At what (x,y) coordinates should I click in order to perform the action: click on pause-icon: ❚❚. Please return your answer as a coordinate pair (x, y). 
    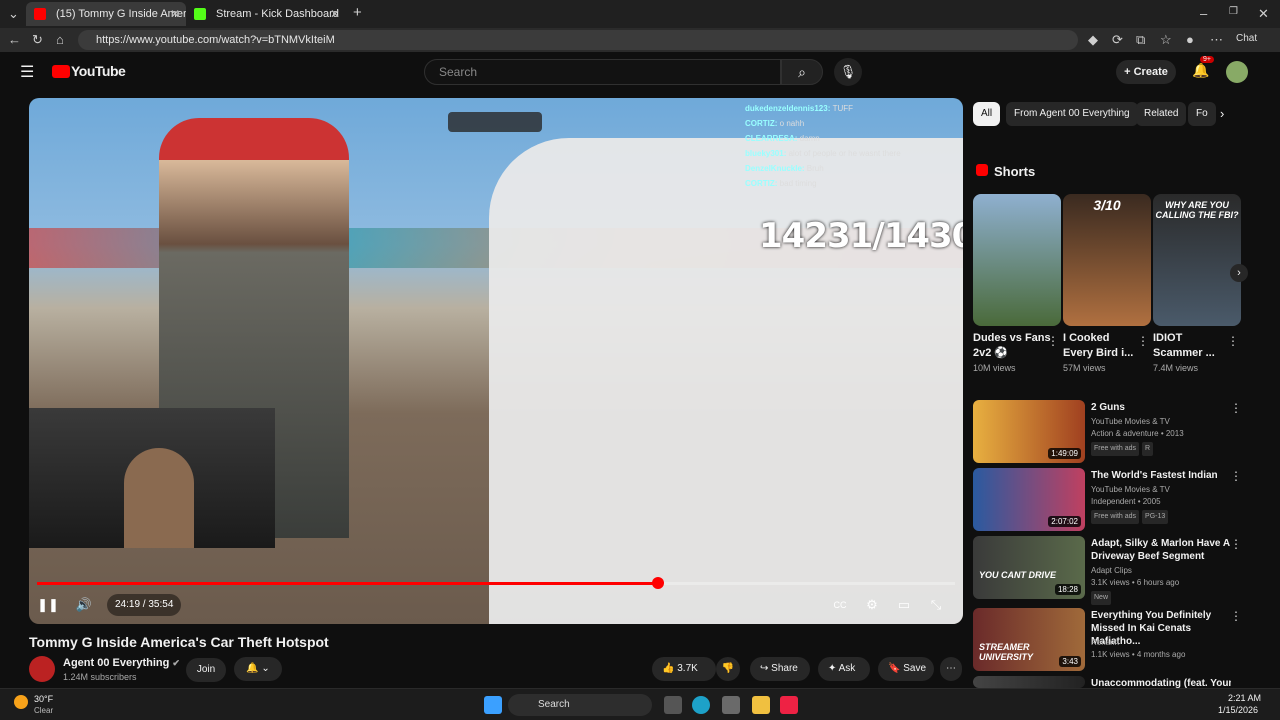
    Looking at the image, I should click on (48, 605).